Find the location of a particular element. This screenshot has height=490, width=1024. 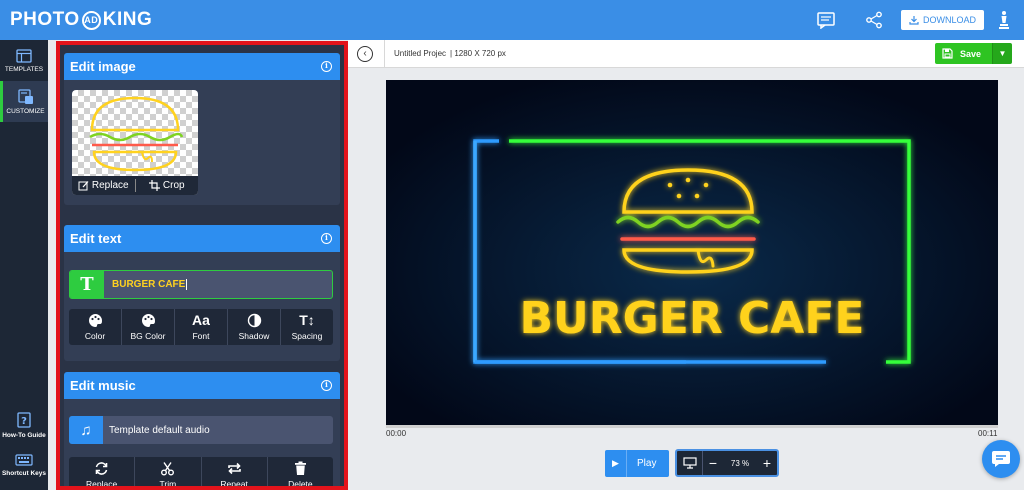

shadow-tool: Shadow is located at coordinates (254, 327).